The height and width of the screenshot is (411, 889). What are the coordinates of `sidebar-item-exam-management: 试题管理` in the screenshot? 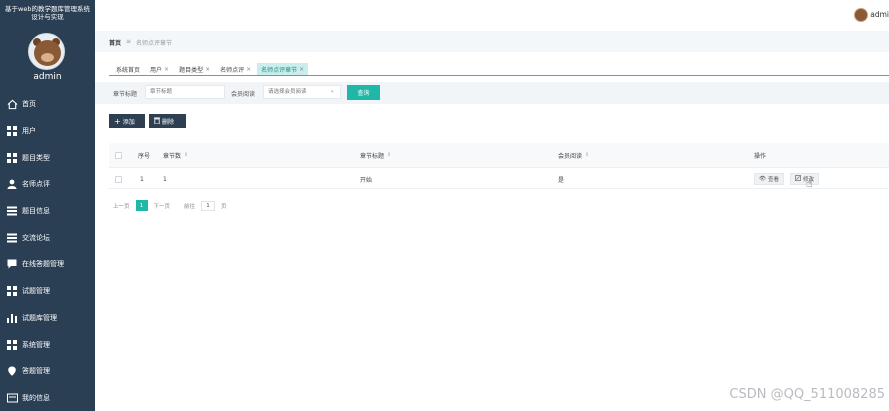 It's located at (47, 291).